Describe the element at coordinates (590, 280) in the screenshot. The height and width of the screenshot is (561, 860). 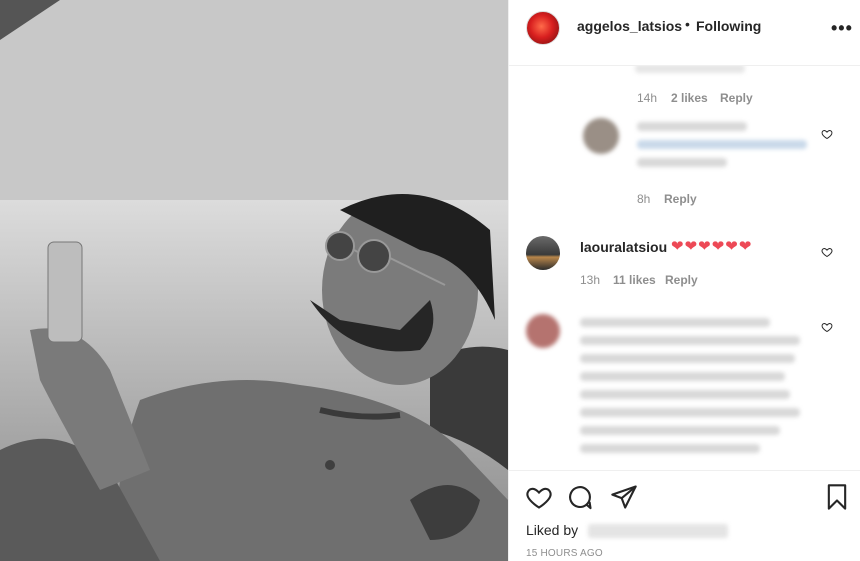
I see `comment-time: 13h` at that location.